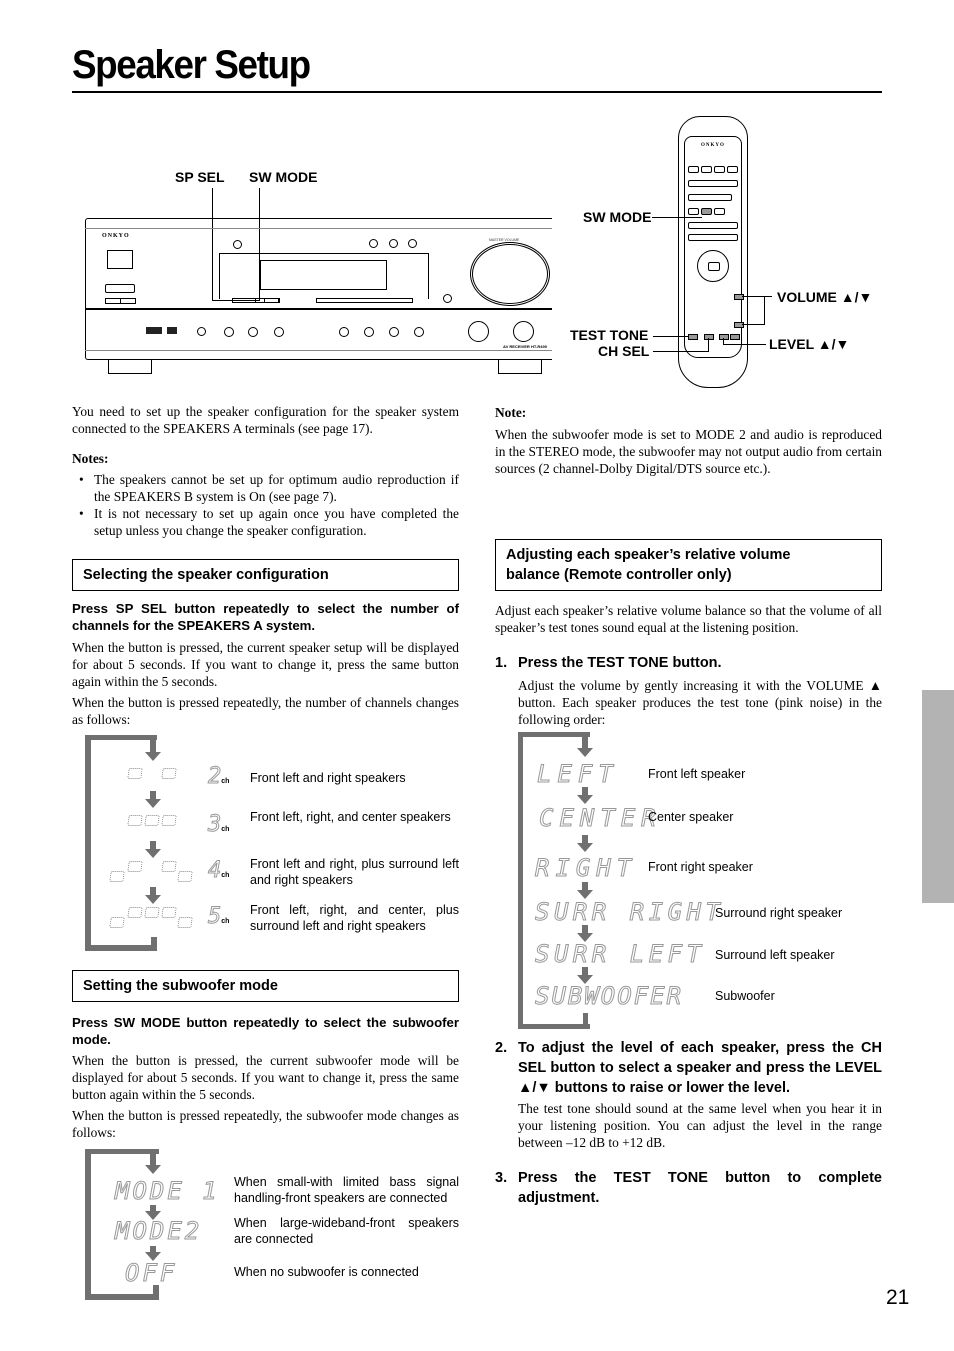 The image size is (954, 1351). Describe the element at coordinates (620, 954) in the screenshot. I see `lcd-display-surr-left: SURR LEFT` at that location.